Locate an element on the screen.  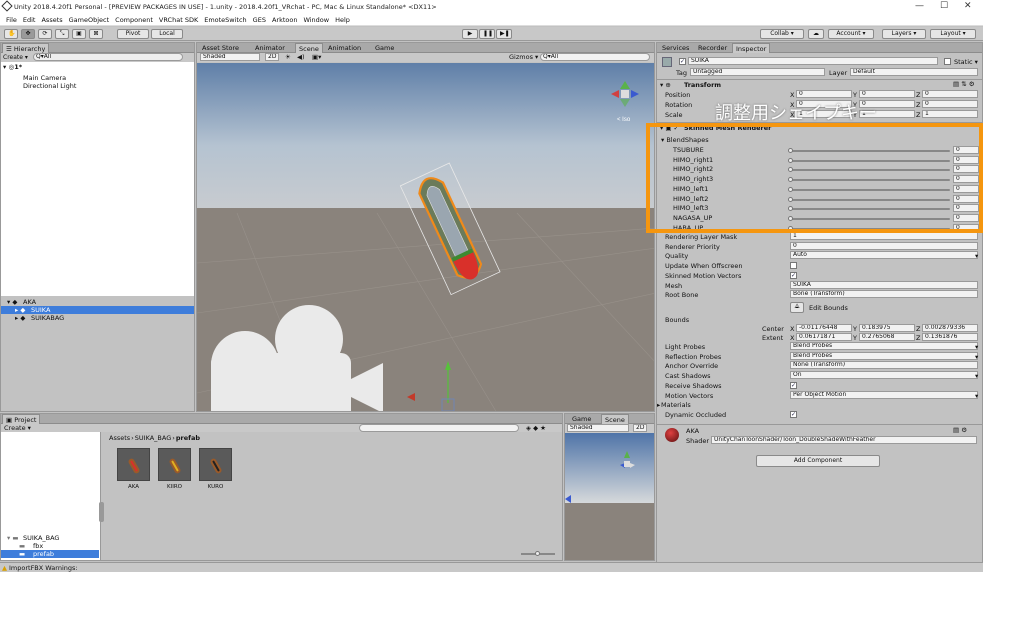
active-checkbox: ✓ is located at coordinates (682, 61).